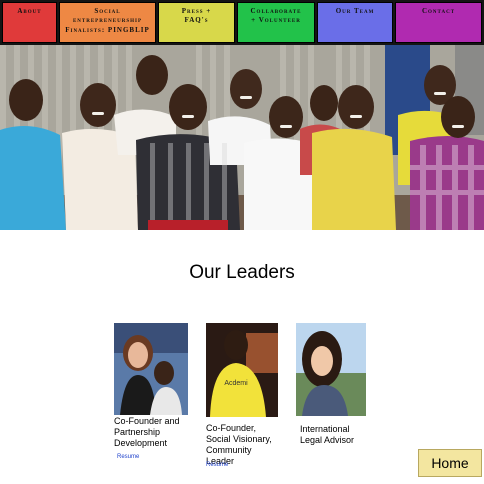  Describe the element at coordinates (29, 22) in the screenshot. I see `nav-about: About` at that location.